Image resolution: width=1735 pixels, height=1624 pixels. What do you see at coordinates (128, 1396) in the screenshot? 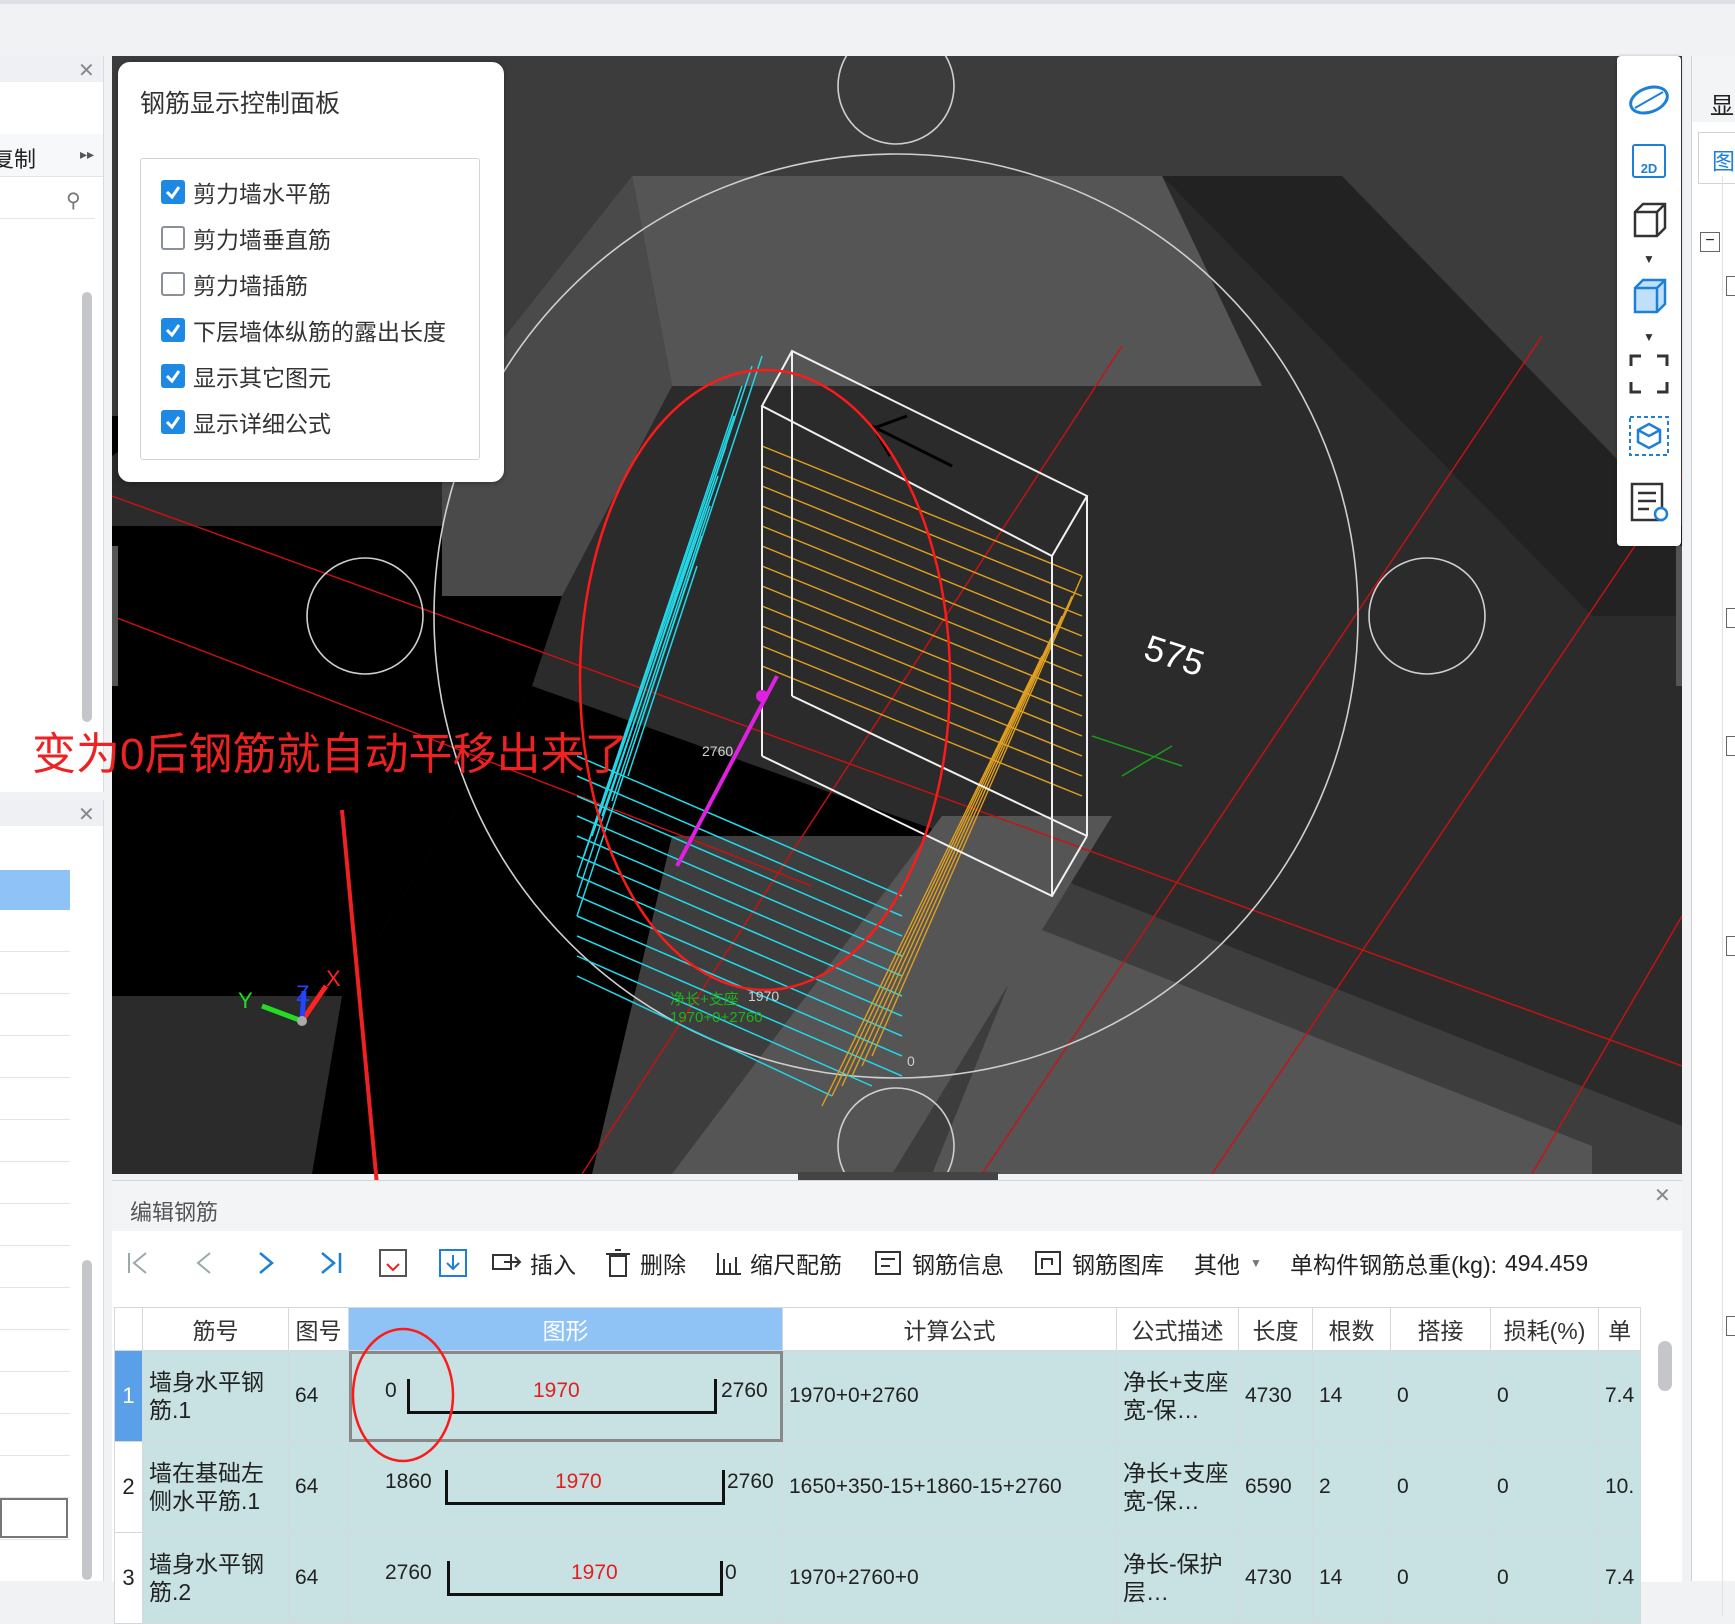
I see `row-index: 1` at bounding box center [128, 1396].